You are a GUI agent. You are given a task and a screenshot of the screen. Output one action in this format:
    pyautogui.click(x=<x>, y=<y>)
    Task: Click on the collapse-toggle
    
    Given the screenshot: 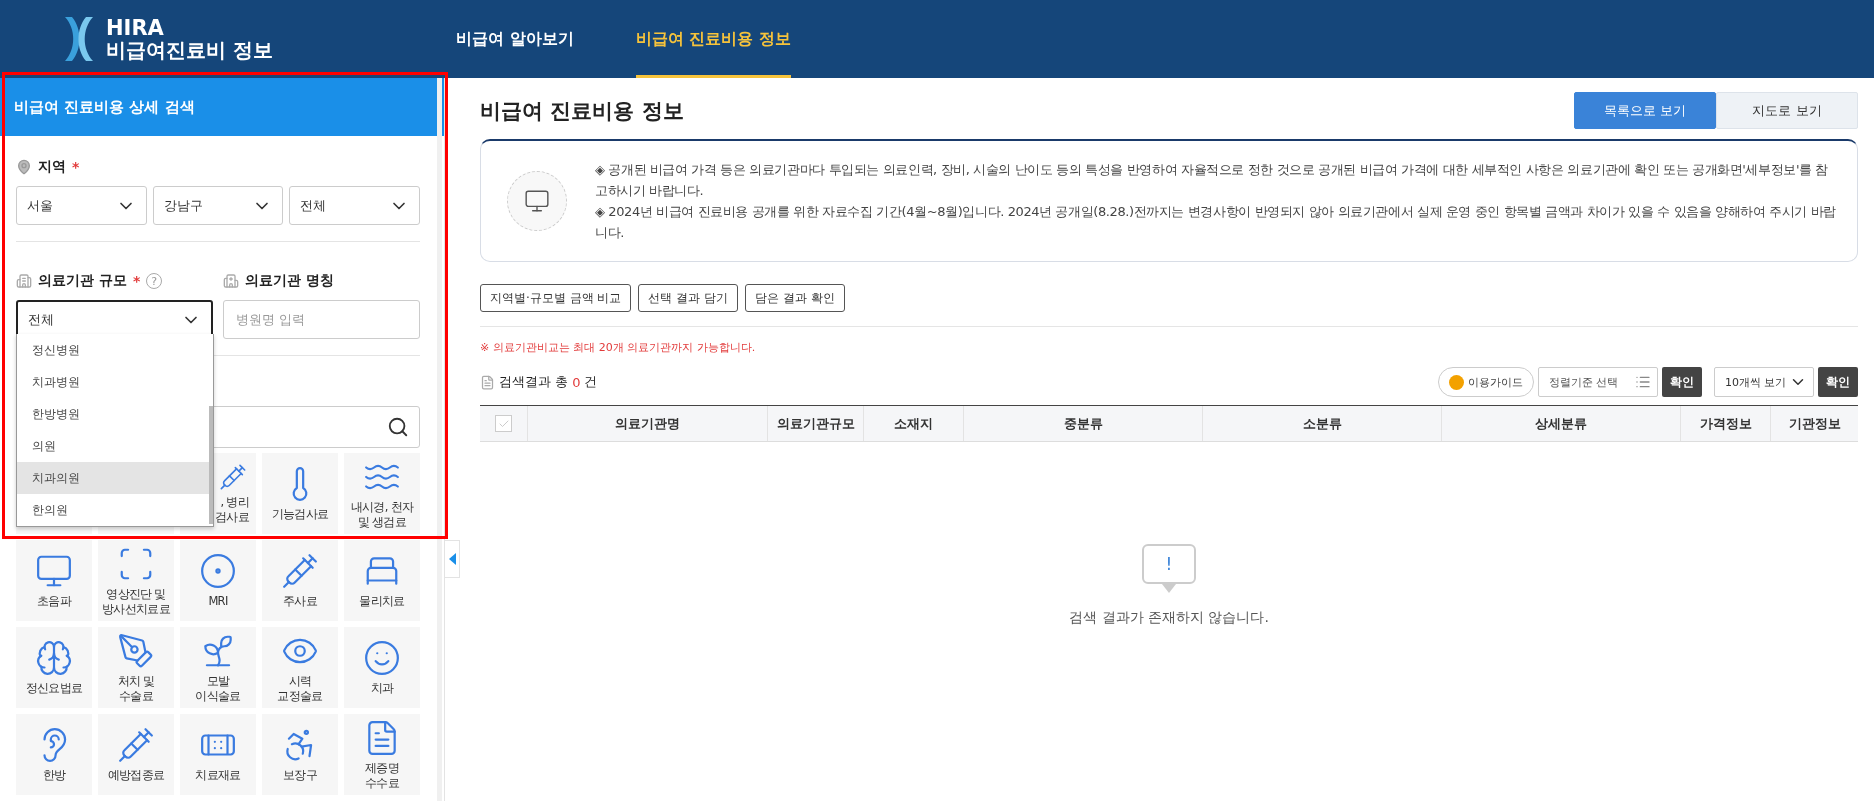 What is the action you would take?
    pyautogui.click(x=452, y=559)
    